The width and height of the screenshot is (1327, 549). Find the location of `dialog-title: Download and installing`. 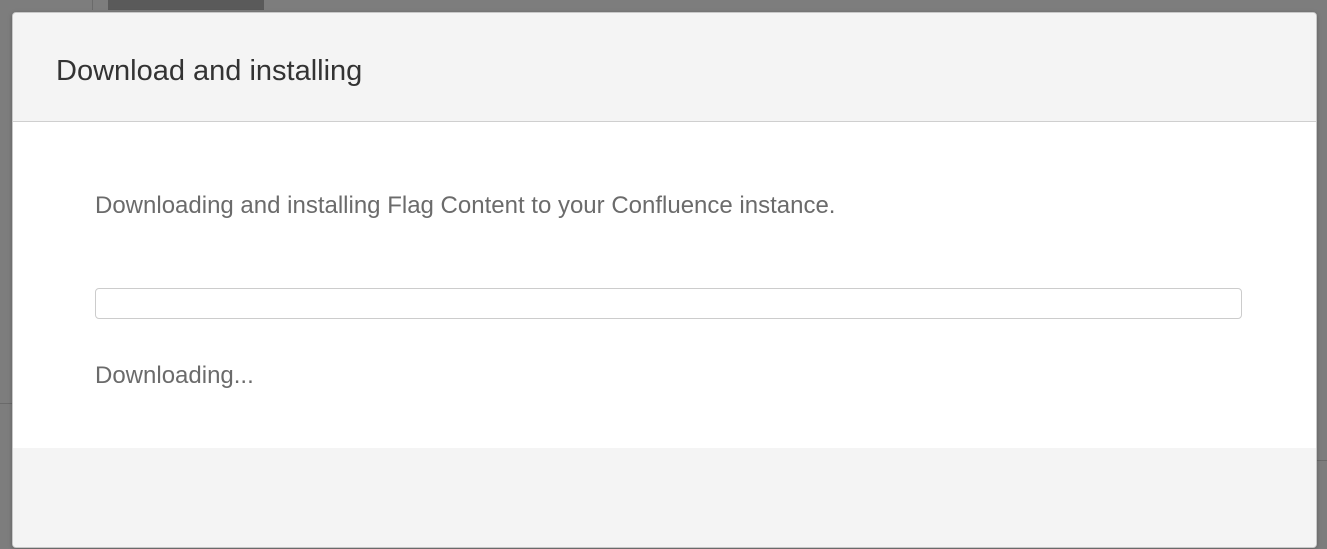

dialog-title: Download and installing is located at coordinates (209, 70).